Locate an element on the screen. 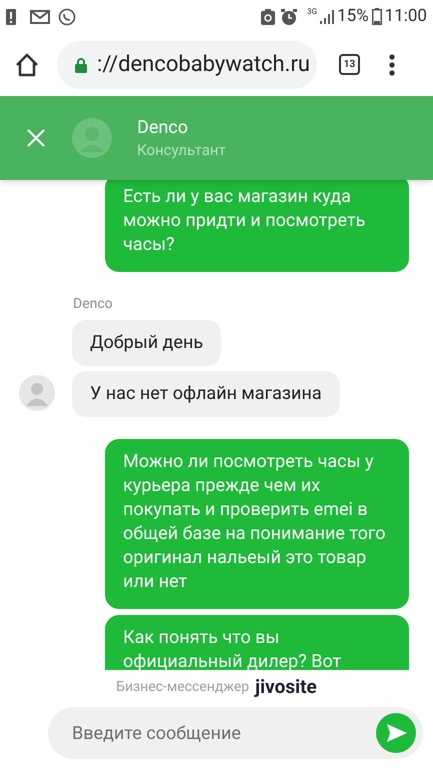 The image size is (433, 770). received-message: У нас нет офлайн магазина is located at coordinates (206, 394).